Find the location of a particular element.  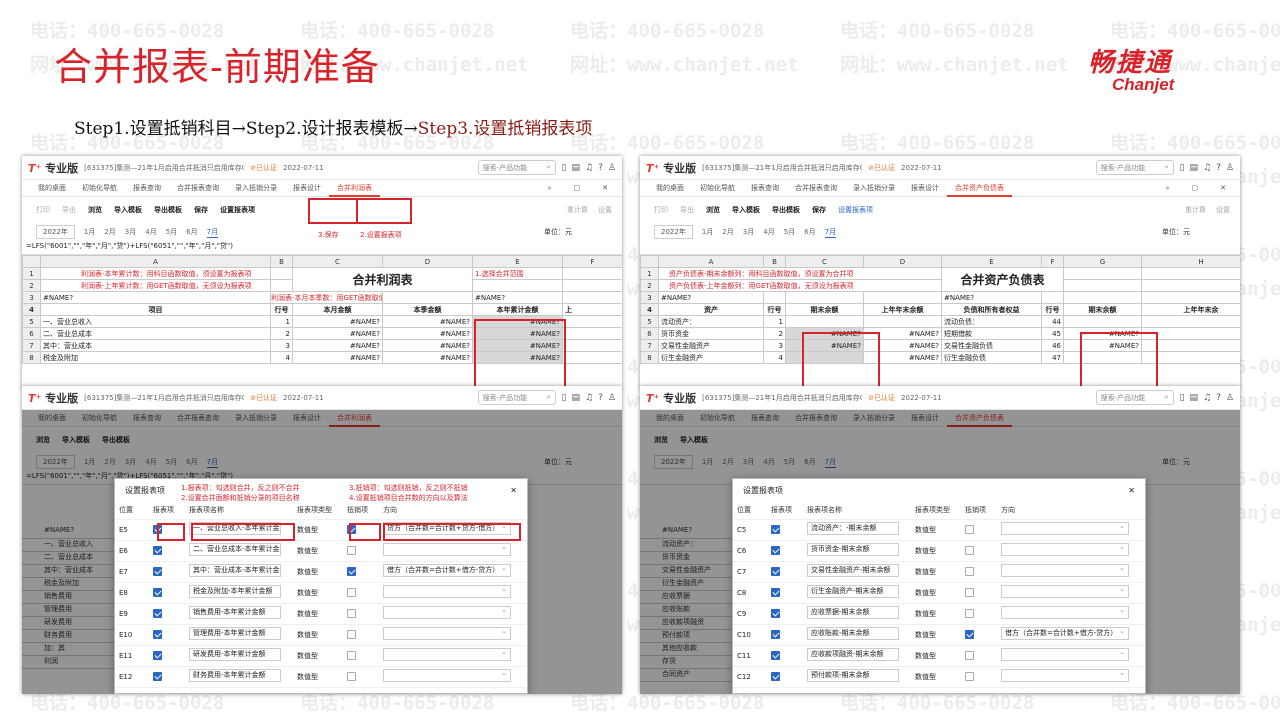

item-name-field: 销售费用-本年累计金额 is located at coordinates (235, 612).